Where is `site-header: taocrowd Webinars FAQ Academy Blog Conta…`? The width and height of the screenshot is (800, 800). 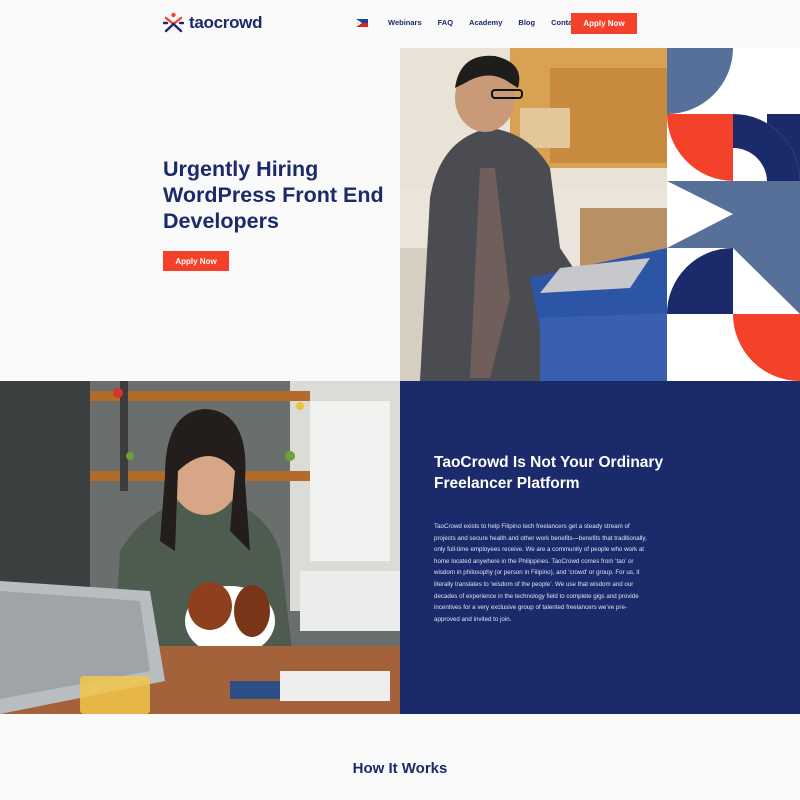
site-header: taocrowd Webinars FAQ Academy Blog Conta… is located at coordinates (400, 23).